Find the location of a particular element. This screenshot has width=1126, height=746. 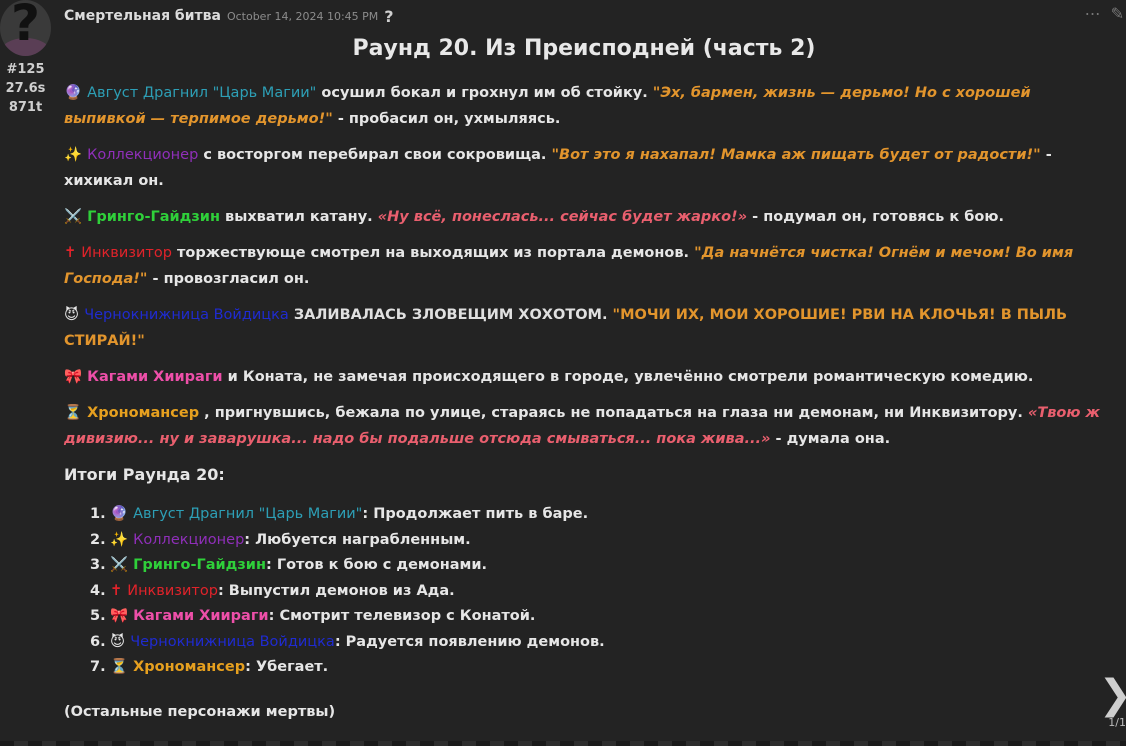

list-number: 2. is located at coordinates (98, 539).